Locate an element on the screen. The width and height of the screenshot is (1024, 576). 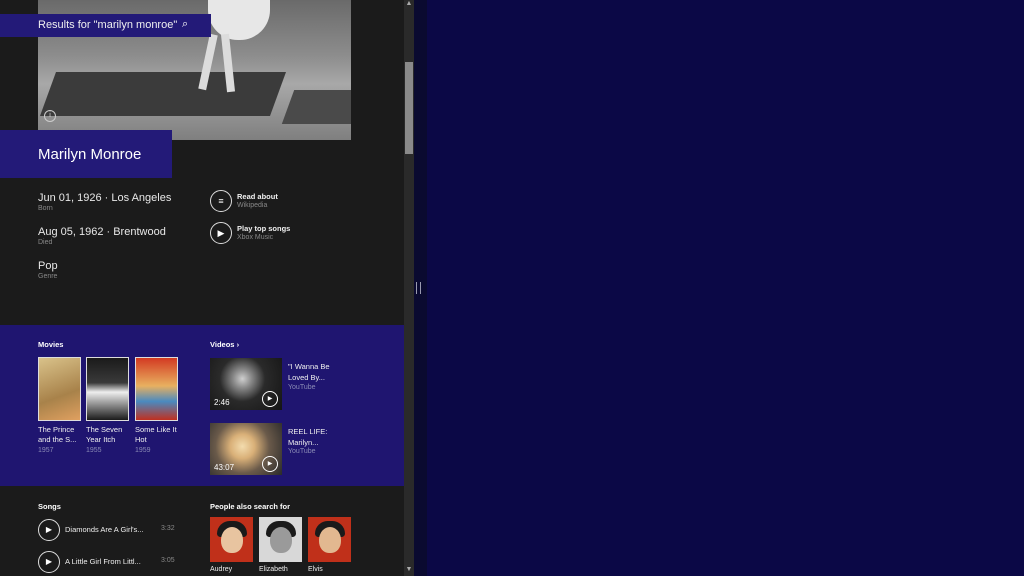
fact-died: Aug 05, 1962 · Brentwood Died is located at coordinates (102, 236).